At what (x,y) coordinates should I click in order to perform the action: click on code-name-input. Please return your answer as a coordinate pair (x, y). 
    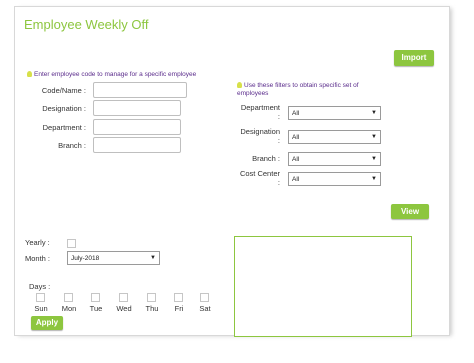
    Looking at the image, I should click on (140, 90).